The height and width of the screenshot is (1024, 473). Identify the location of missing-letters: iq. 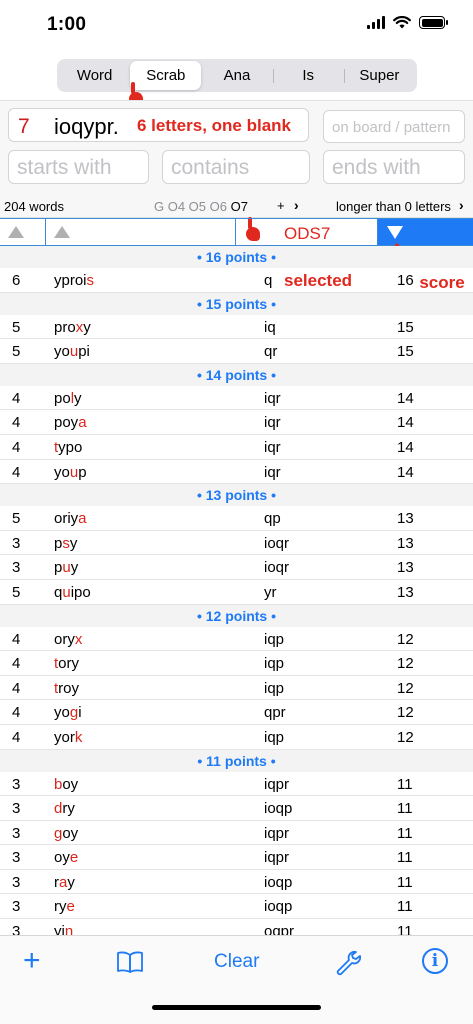
(270, 327).